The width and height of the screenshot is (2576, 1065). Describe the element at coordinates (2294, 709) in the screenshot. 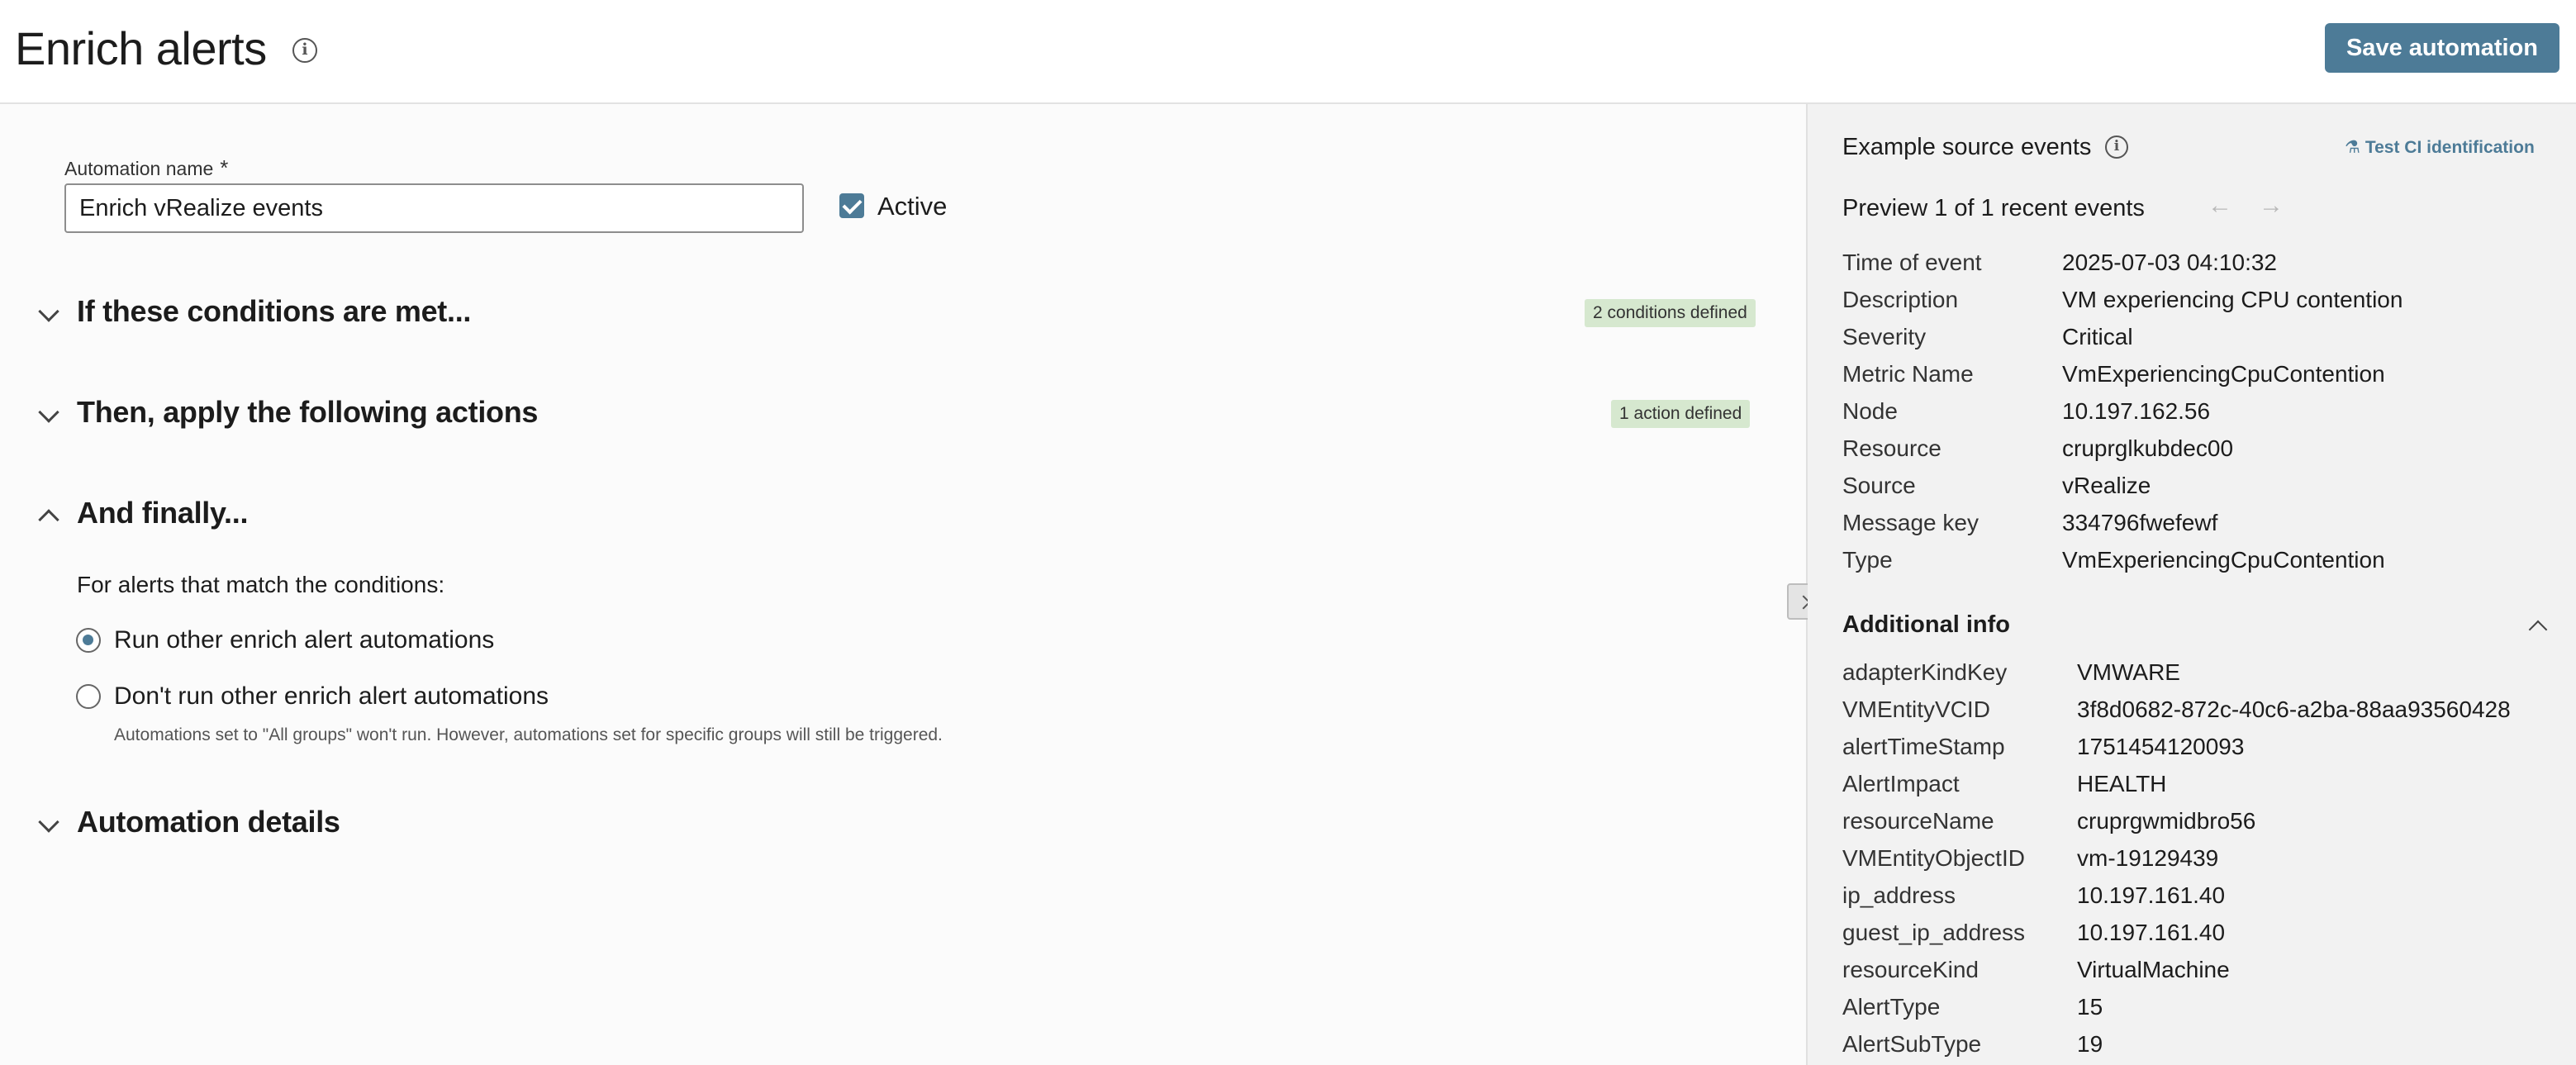

I see `event-field-value: 3f8d0682-872c-40c6-a2ba-88aa93560428` at that location.